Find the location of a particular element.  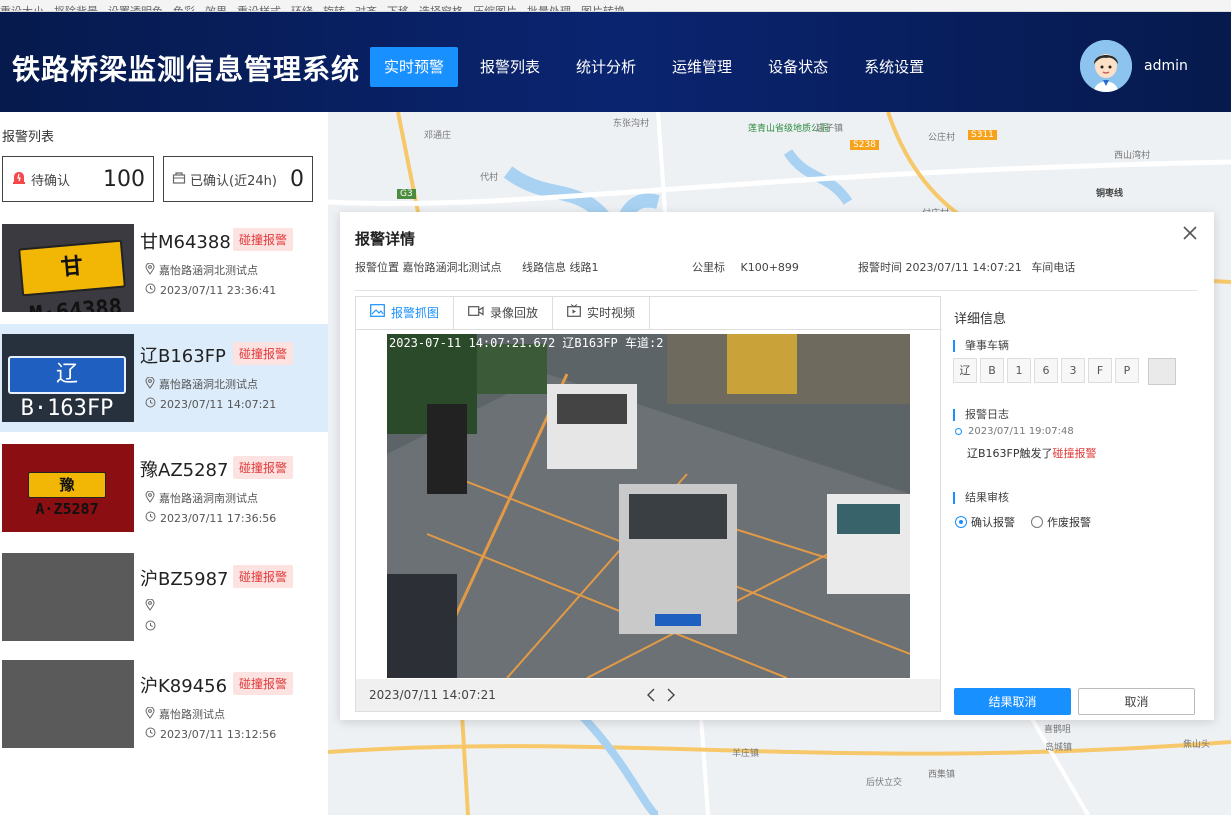

media-timestamp: 2023/07/11 14:07:21 is located at coordinates (432, 695).